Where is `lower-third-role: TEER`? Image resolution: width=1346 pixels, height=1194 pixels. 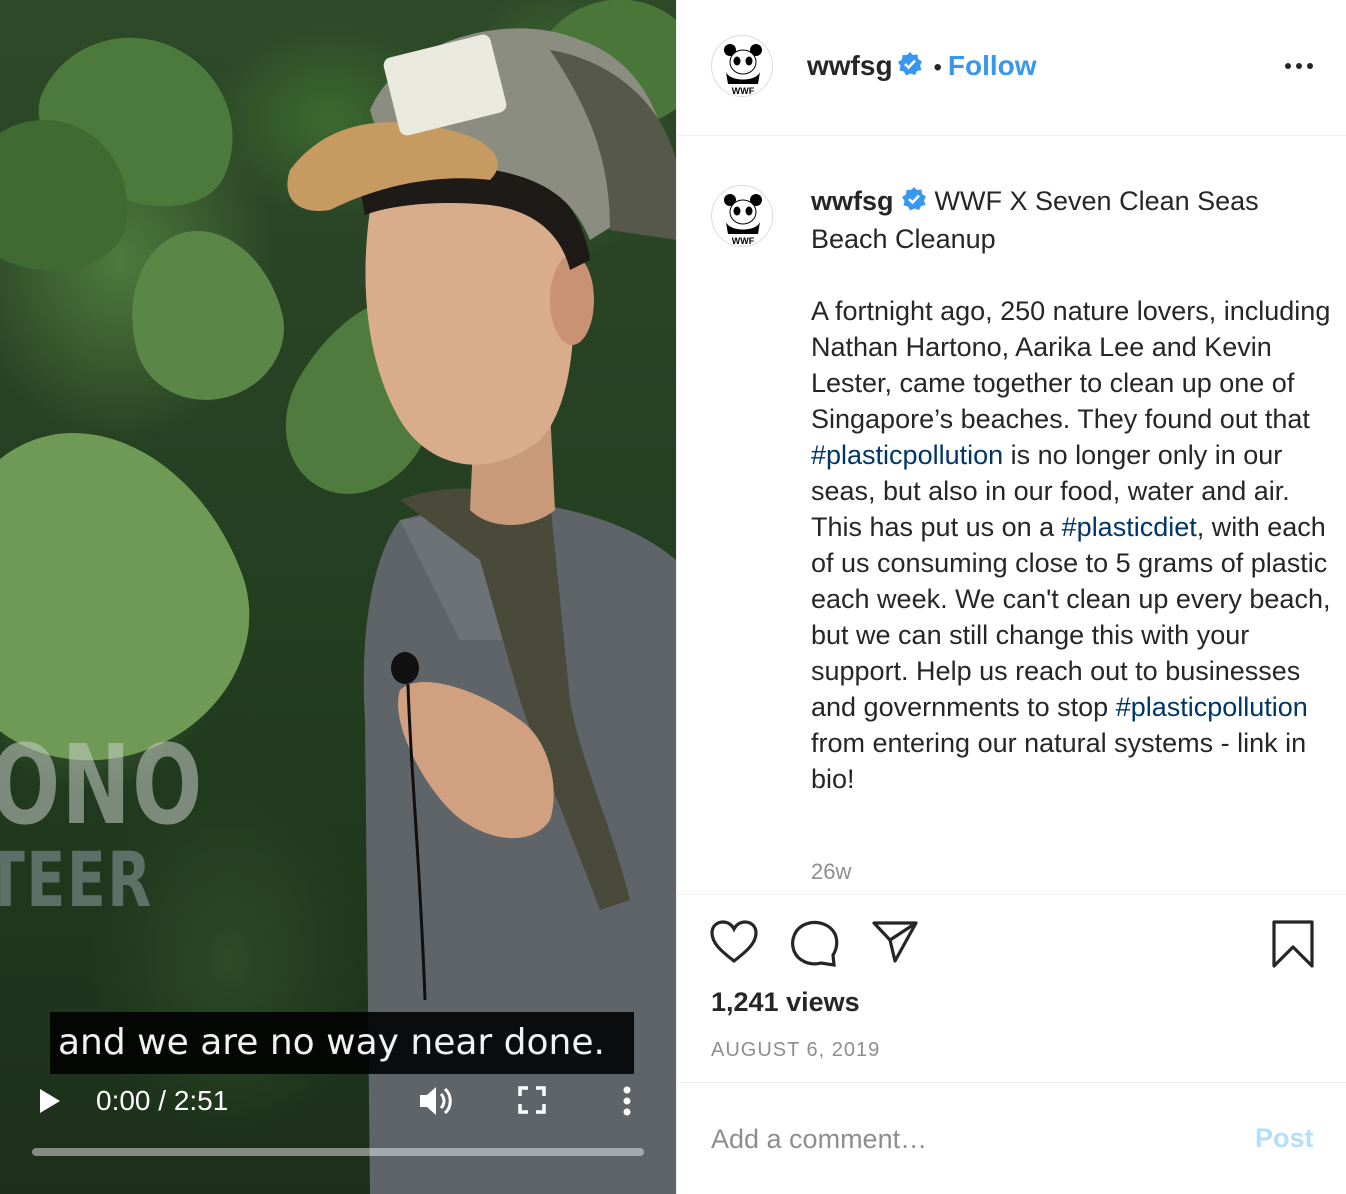 lower-third-role: TEER is located at coordinates (76, 879).